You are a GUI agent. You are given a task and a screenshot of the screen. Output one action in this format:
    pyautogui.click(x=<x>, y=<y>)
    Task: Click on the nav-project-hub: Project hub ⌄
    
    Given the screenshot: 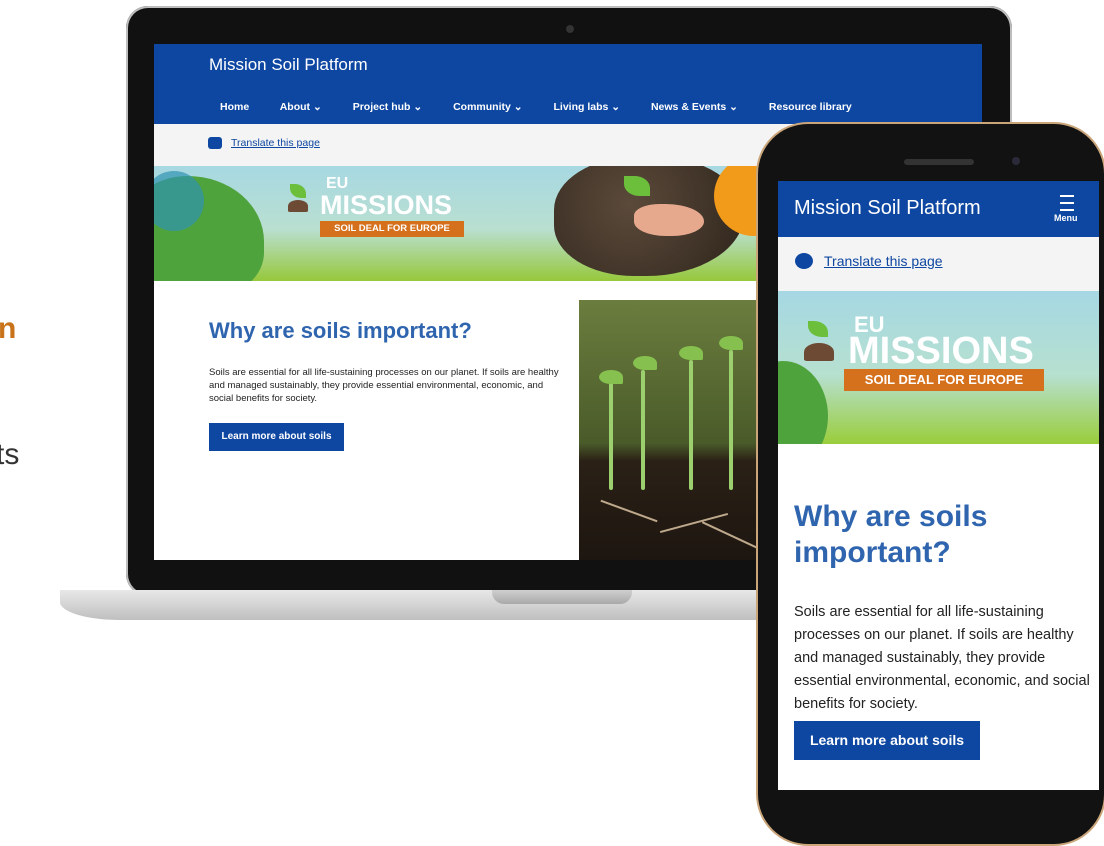 What is the action you would take?
    pyautogui.click(x=387, y=107)
    